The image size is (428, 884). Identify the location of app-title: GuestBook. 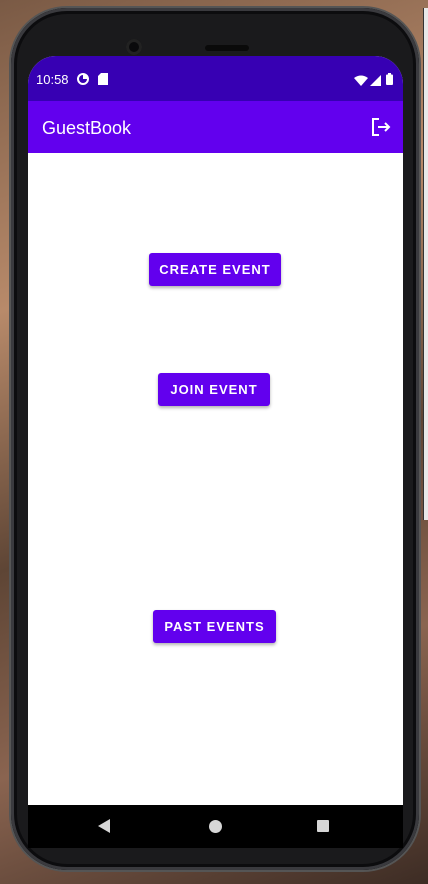
(87, 128).